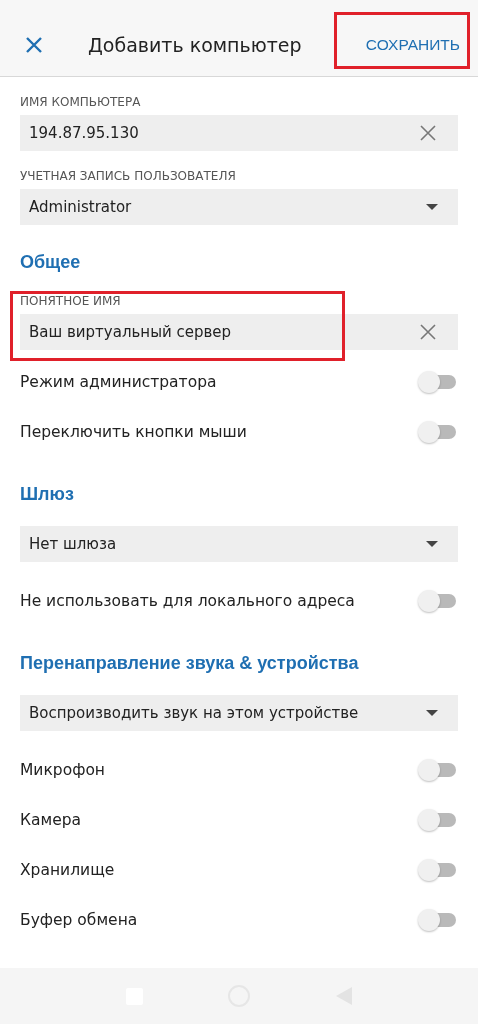  What do you see at coordinates (412, 45) in the screenshot?
I see `save-button: СОХРАНИТЬ` at bounding box center [412, 45].